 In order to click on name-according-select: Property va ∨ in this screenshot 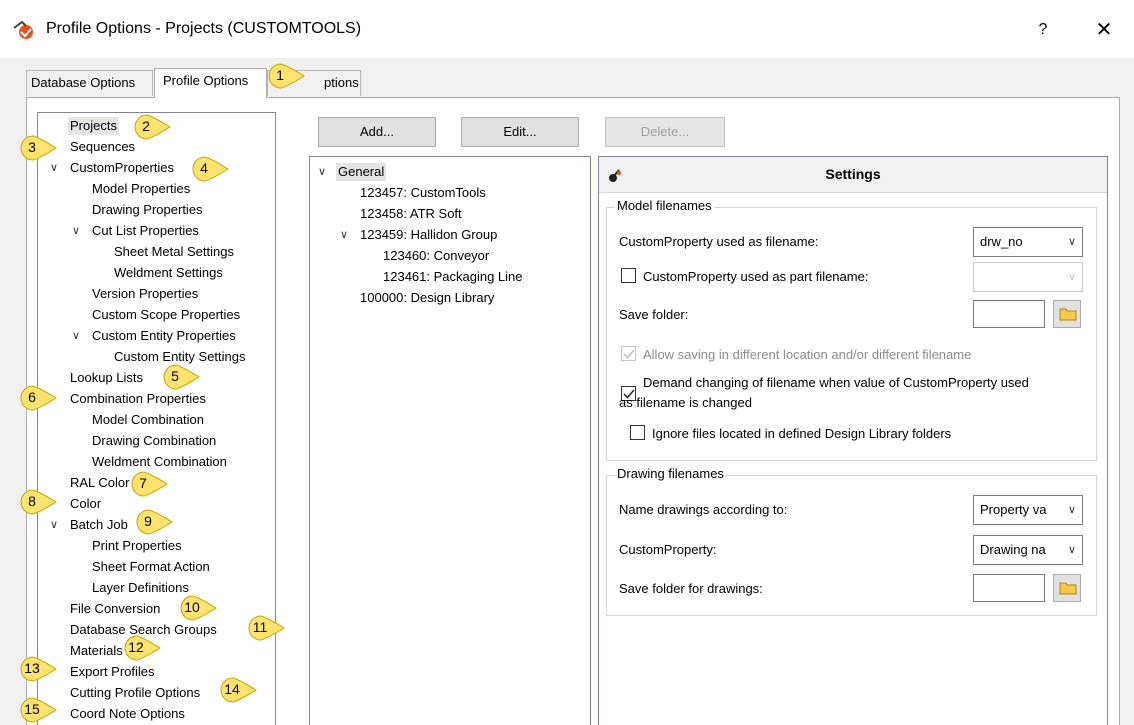, I will do `click(1028, 510)`.